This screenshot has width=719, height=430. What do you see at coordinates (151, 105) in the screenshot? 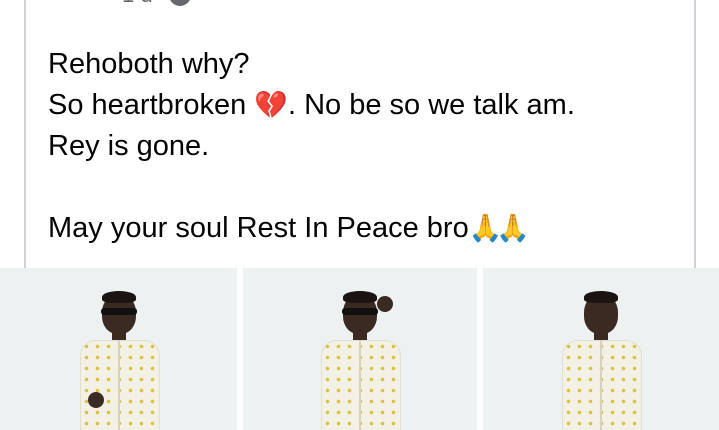
I see `post-line-2-text: So heartbroken` at bounding box center [151, 105].